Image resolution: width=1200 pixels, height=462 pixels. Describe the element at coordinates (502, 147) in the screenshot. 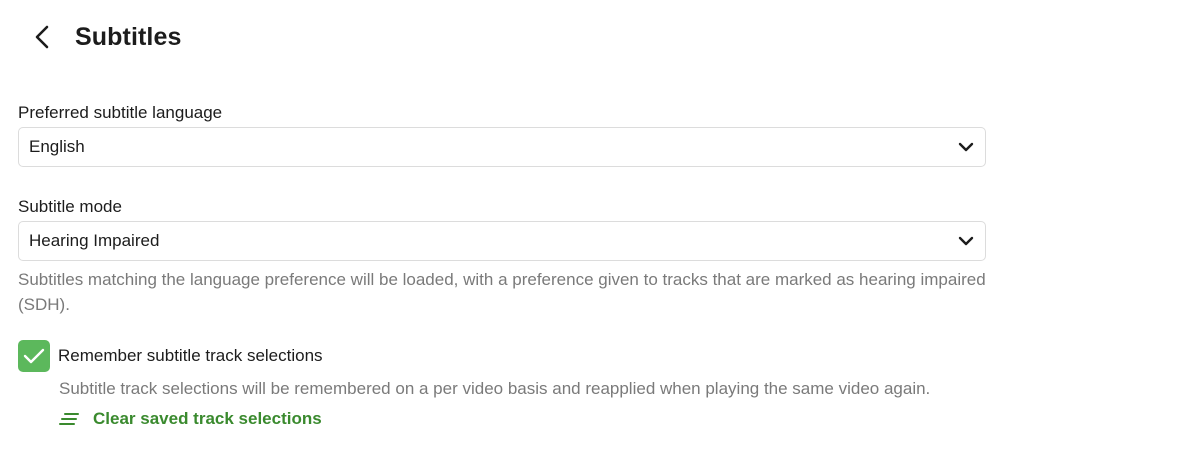

I see `language-select: English` at that location.